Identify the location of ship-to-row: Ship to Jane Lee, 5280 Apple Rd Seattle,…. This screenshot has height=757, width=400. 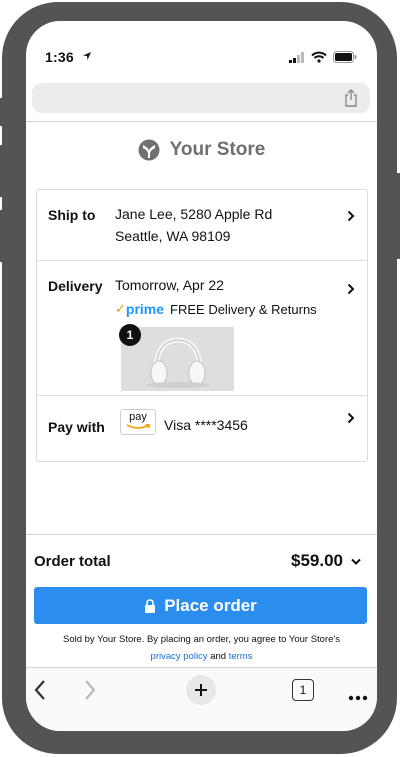
(202, 225).